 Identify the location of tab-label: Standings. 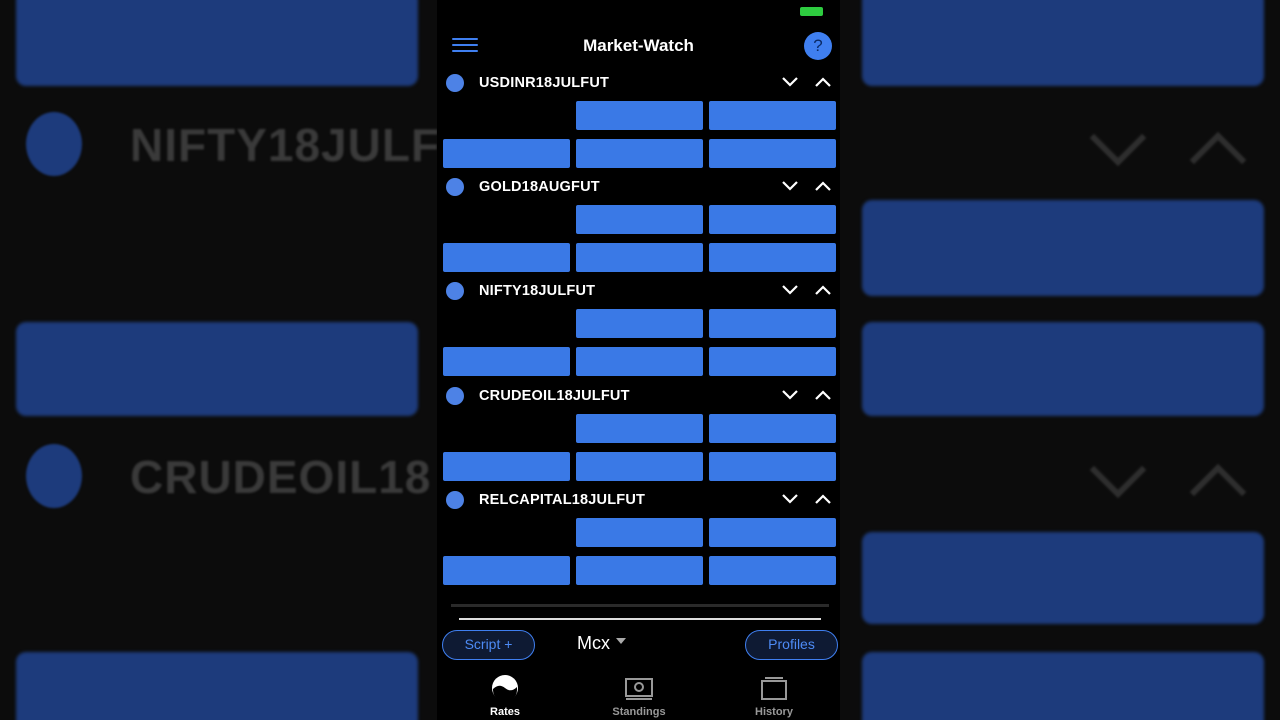
(639, 712).